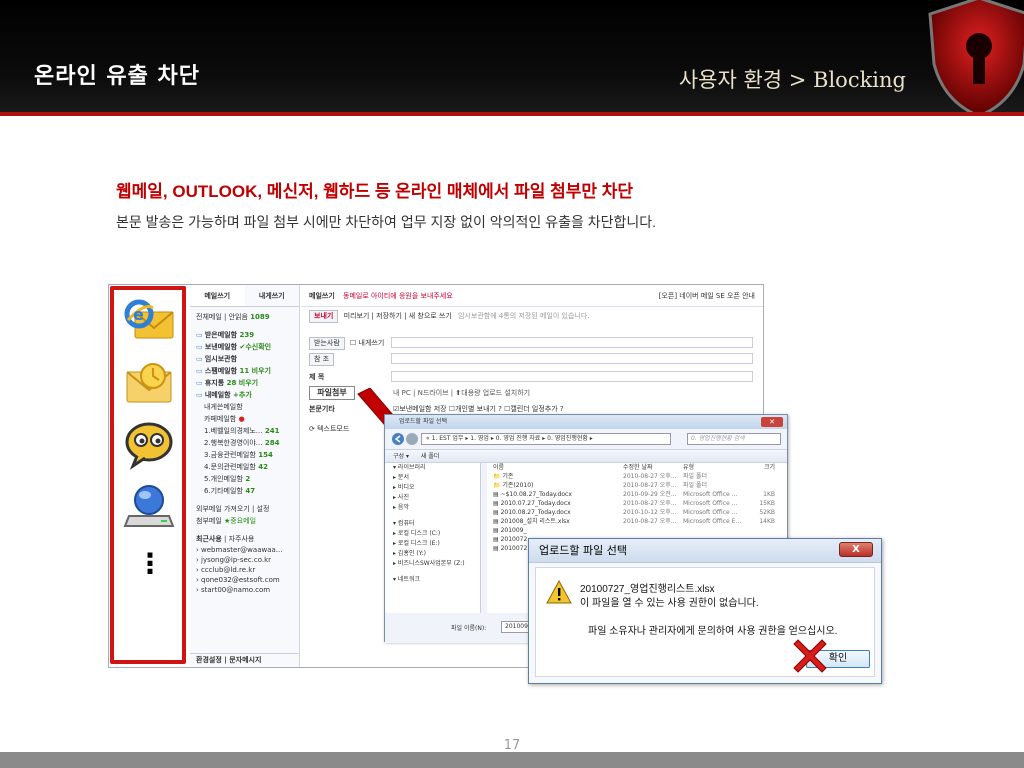 The width and height of the screenshot is (1024, 768). What do you see at coordinates (430, 316) in the screenshot?
I see `new-window-button: 새 창으로 쓰기` at bounding box center [430, 316].